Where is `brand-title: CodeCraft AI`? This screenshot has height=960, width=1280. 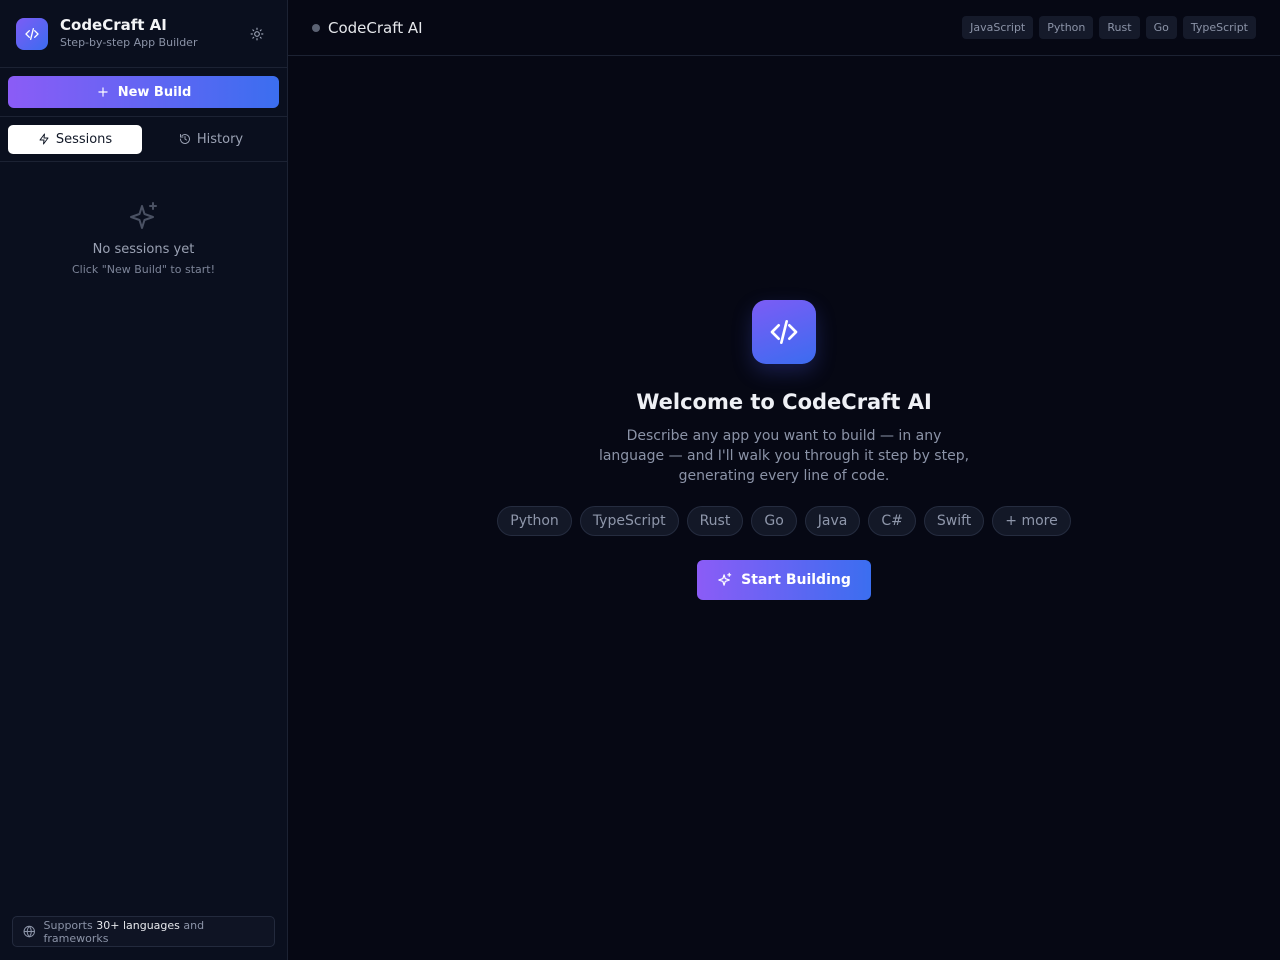 brand-title: CodeCraft AI is located at coordinates (113, 25).